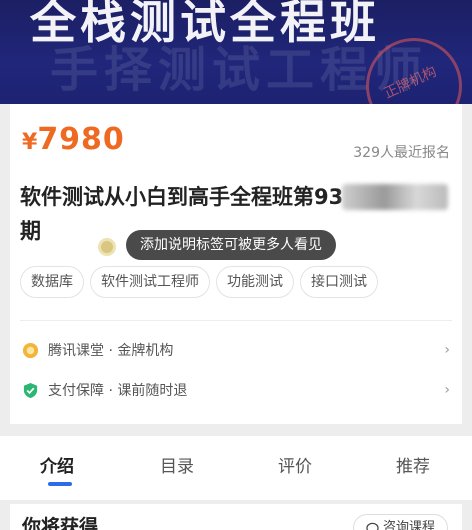 This screenshot has height=530, width=472. What do you see at coordinates (52, 282) in the screenshot?
I see `tag-database: 数据库` at bounding box center [52, 282].